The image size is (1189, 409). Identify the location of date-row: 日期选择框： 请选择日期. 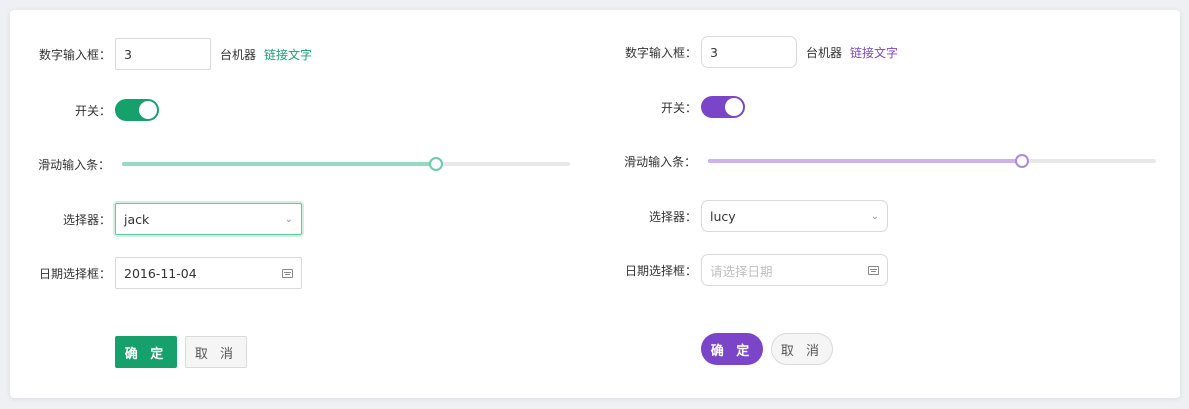
(876, 270).